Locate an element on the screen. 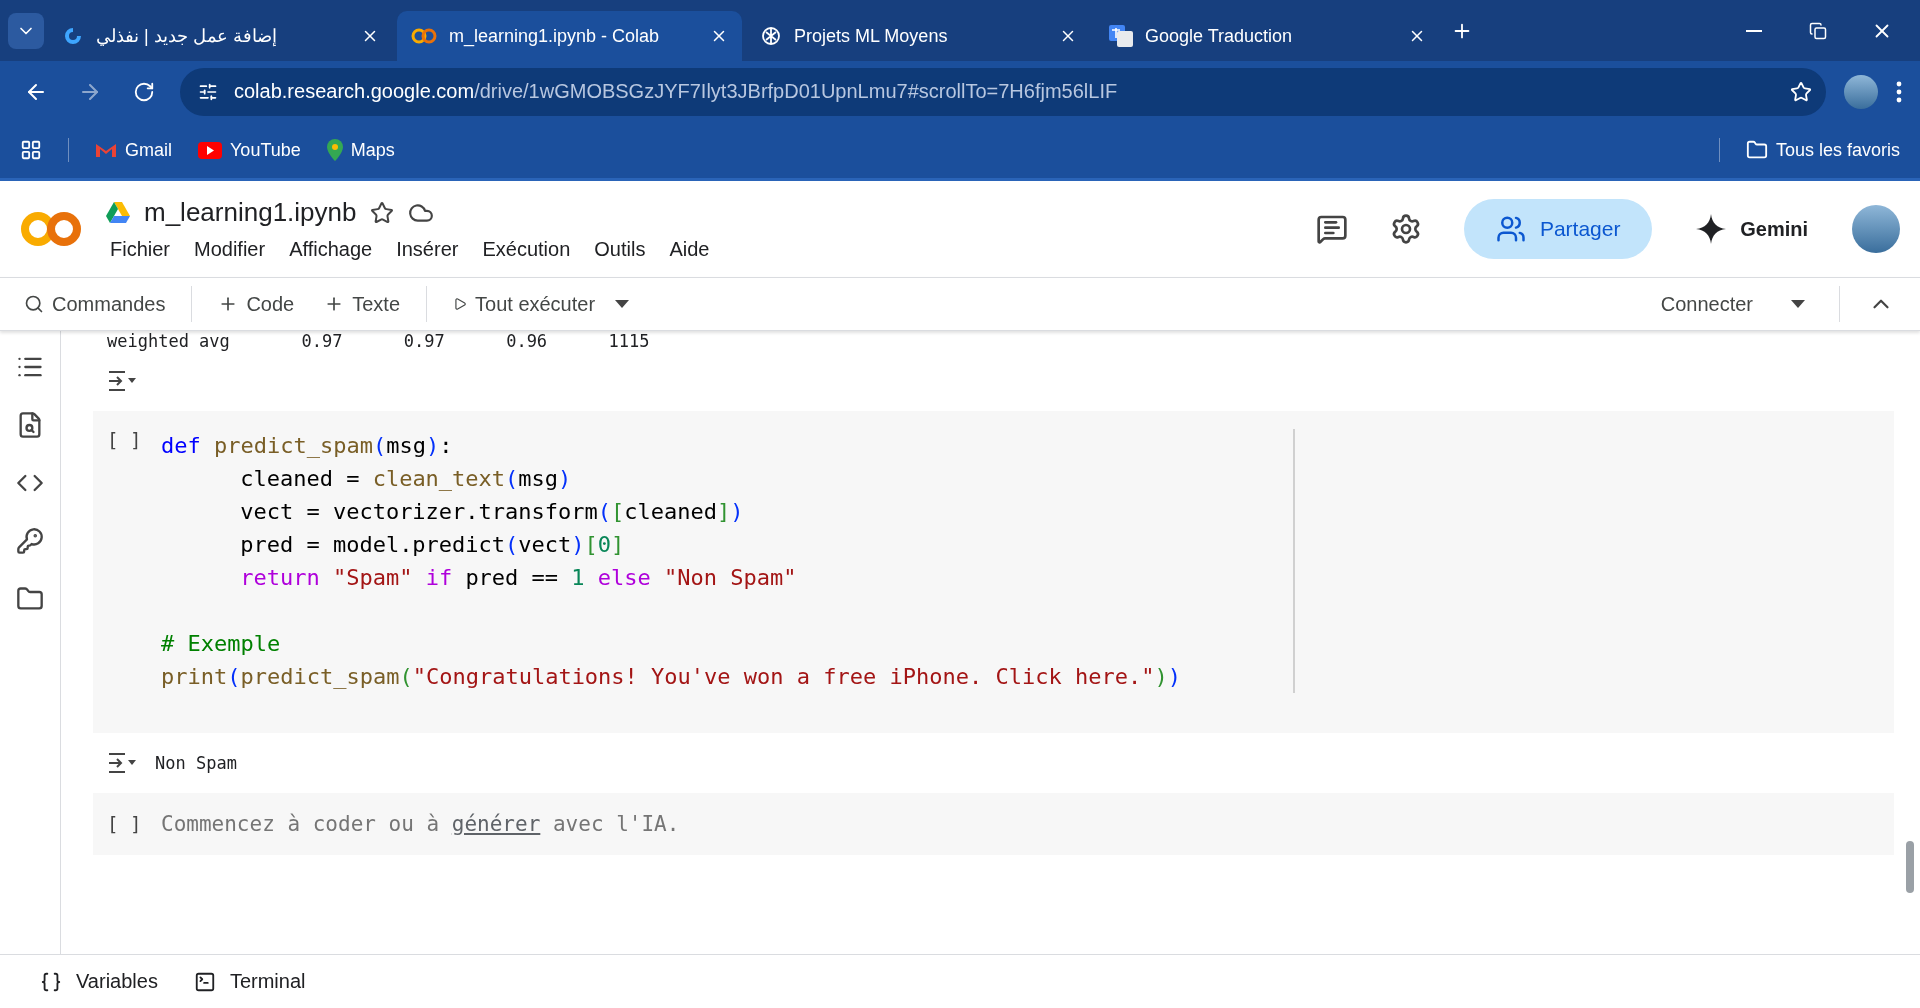  tab-title: m_learning1.ipynb - Colab is located at coordinates (555, 36).